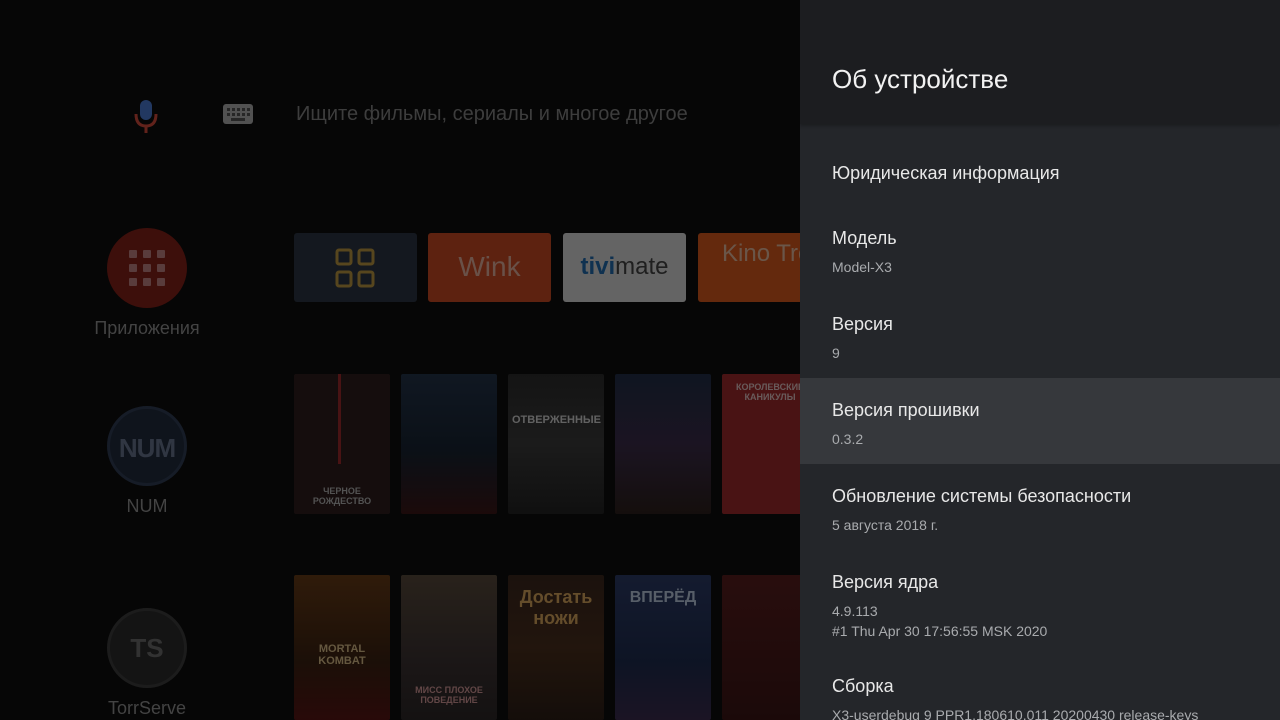 This screenshot has width=1280, height=720. What do you see at coordinates (147, 708) in the screenshot?
I see `sidebar-item-label: TorrServe` at bounding box center [147, 708].